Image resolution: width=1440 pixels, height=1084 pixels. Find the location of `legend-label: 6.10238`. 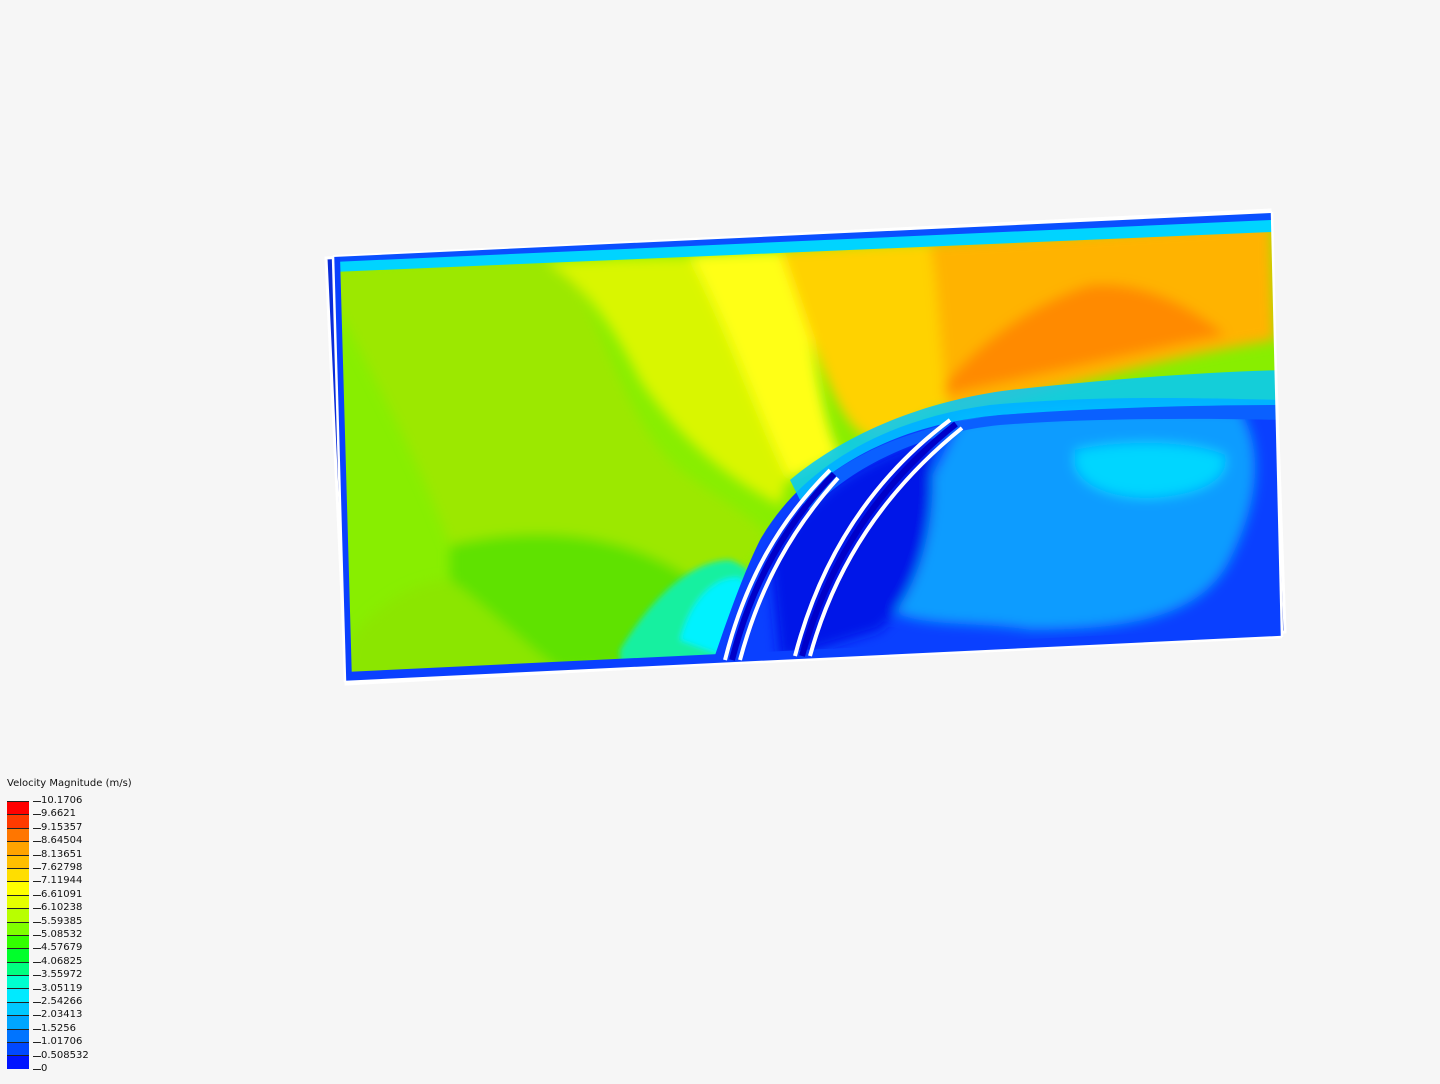

legend-label: 6.10238 is located at coordinates (57, 908).